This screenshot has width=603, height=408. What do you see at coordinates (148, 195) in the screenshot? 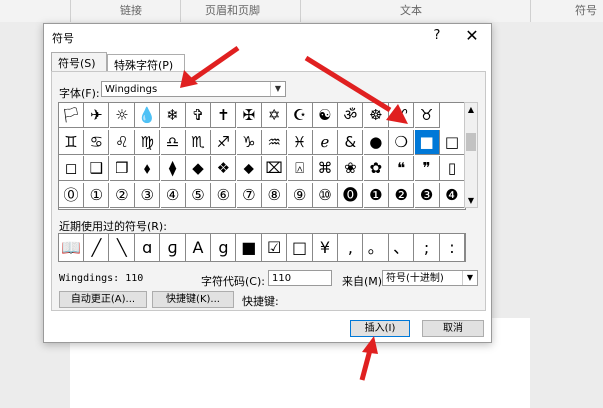
I see `symbol-cell: ③` at bounding box center [148, 195].